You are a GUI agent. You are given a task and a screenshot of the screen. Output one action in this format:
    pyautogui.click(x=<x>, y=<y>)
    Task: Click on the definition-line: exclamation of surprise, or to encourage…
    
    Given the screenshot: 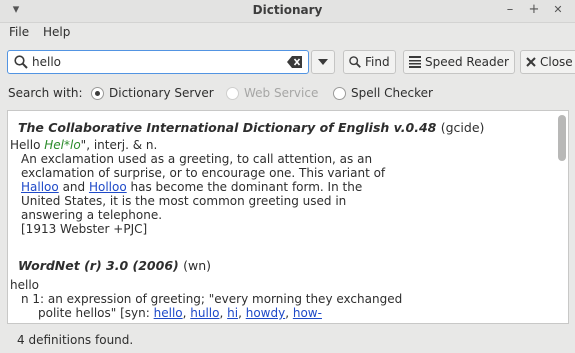 What is the action you would take?
    pyautogui.click(x=203, y=173)
    